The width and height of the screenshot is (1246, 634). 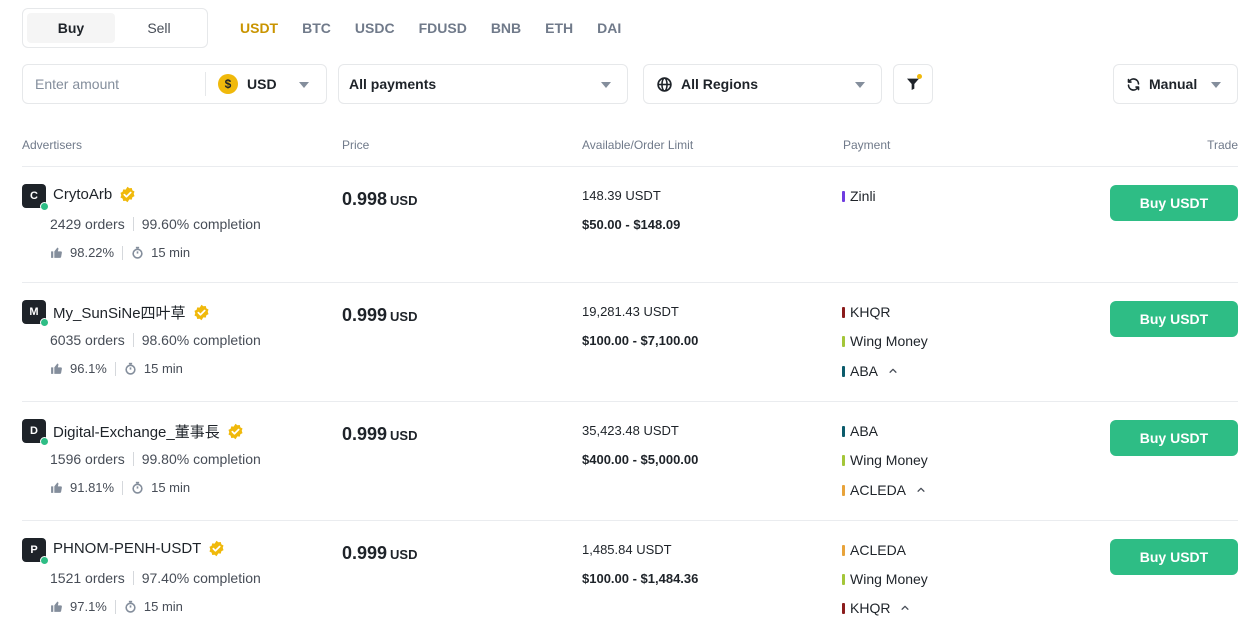 I want to click on advertiser-name-text: PHNOM-PENH-USDT, so click(x=127, y=548).